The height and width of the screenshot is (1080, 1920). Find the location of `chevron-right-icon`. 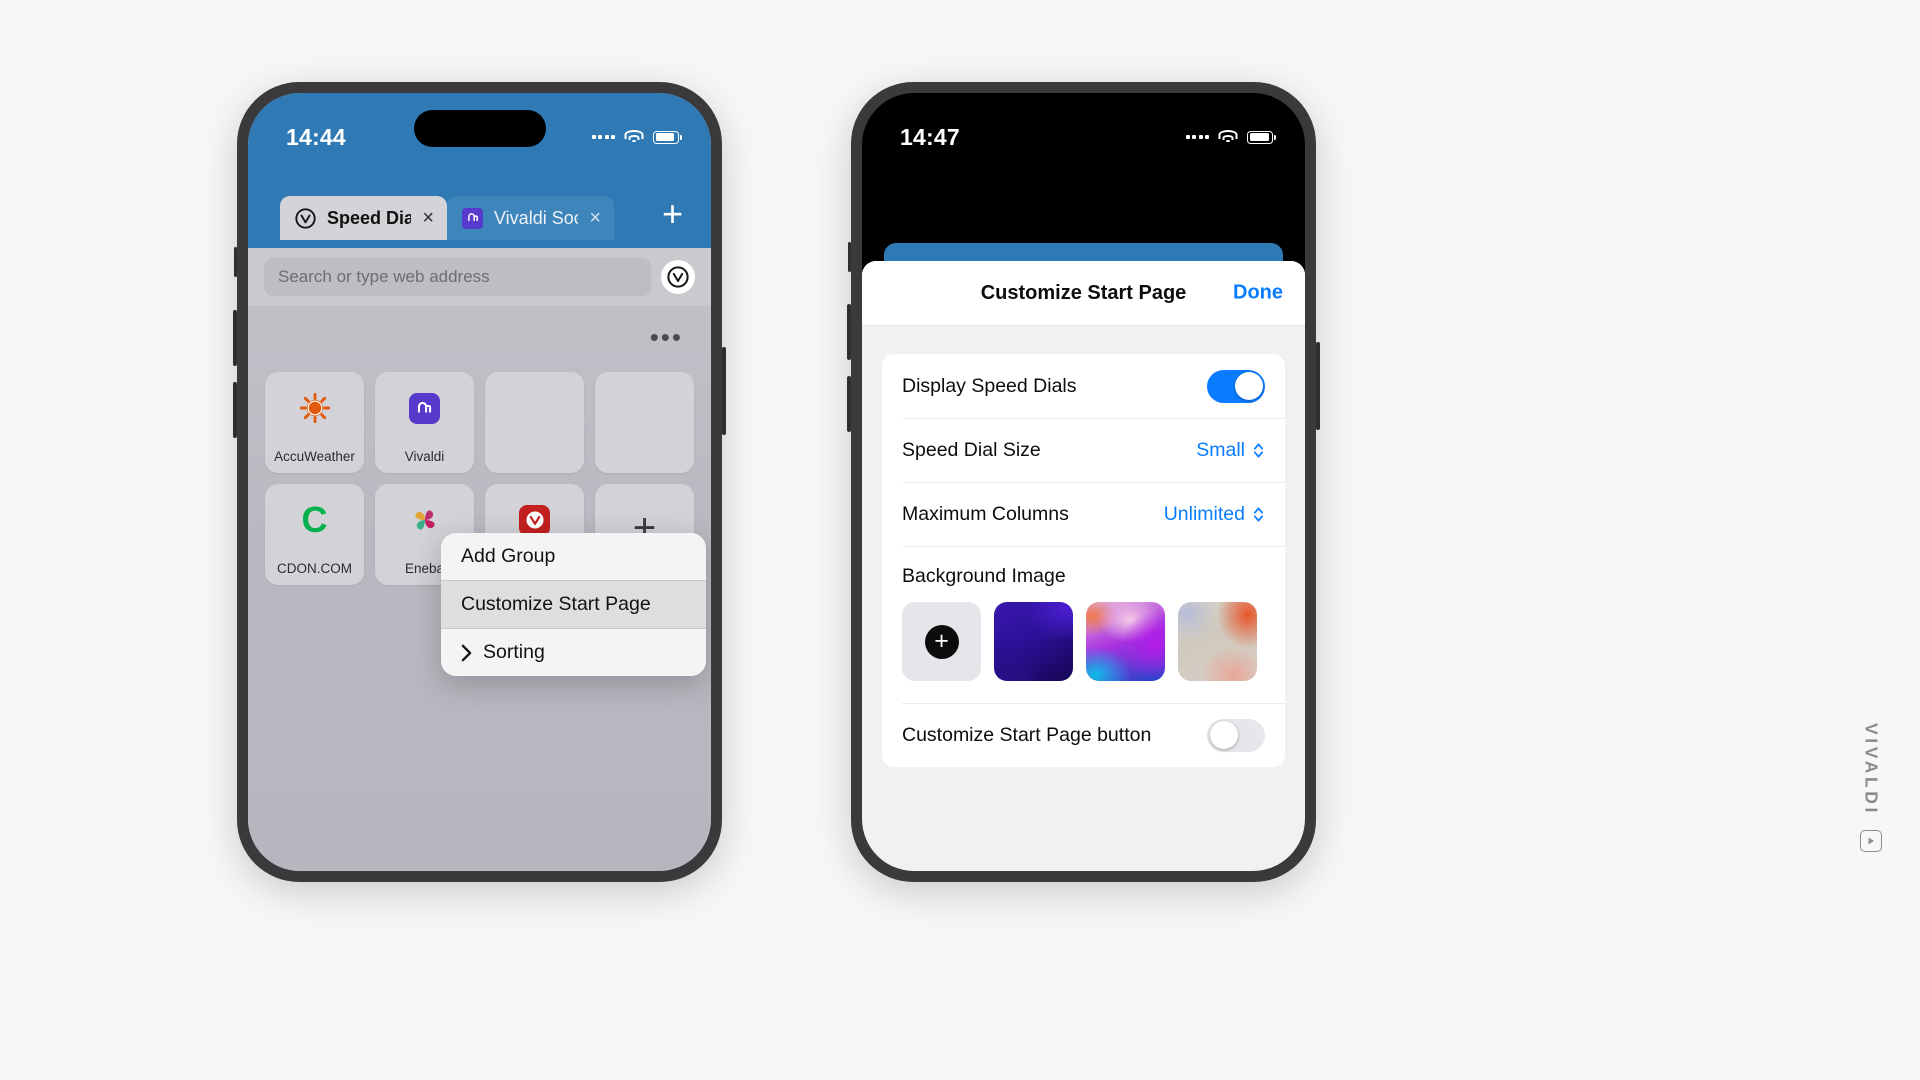

chevron-right-icon is located at coordinates (466, 653).